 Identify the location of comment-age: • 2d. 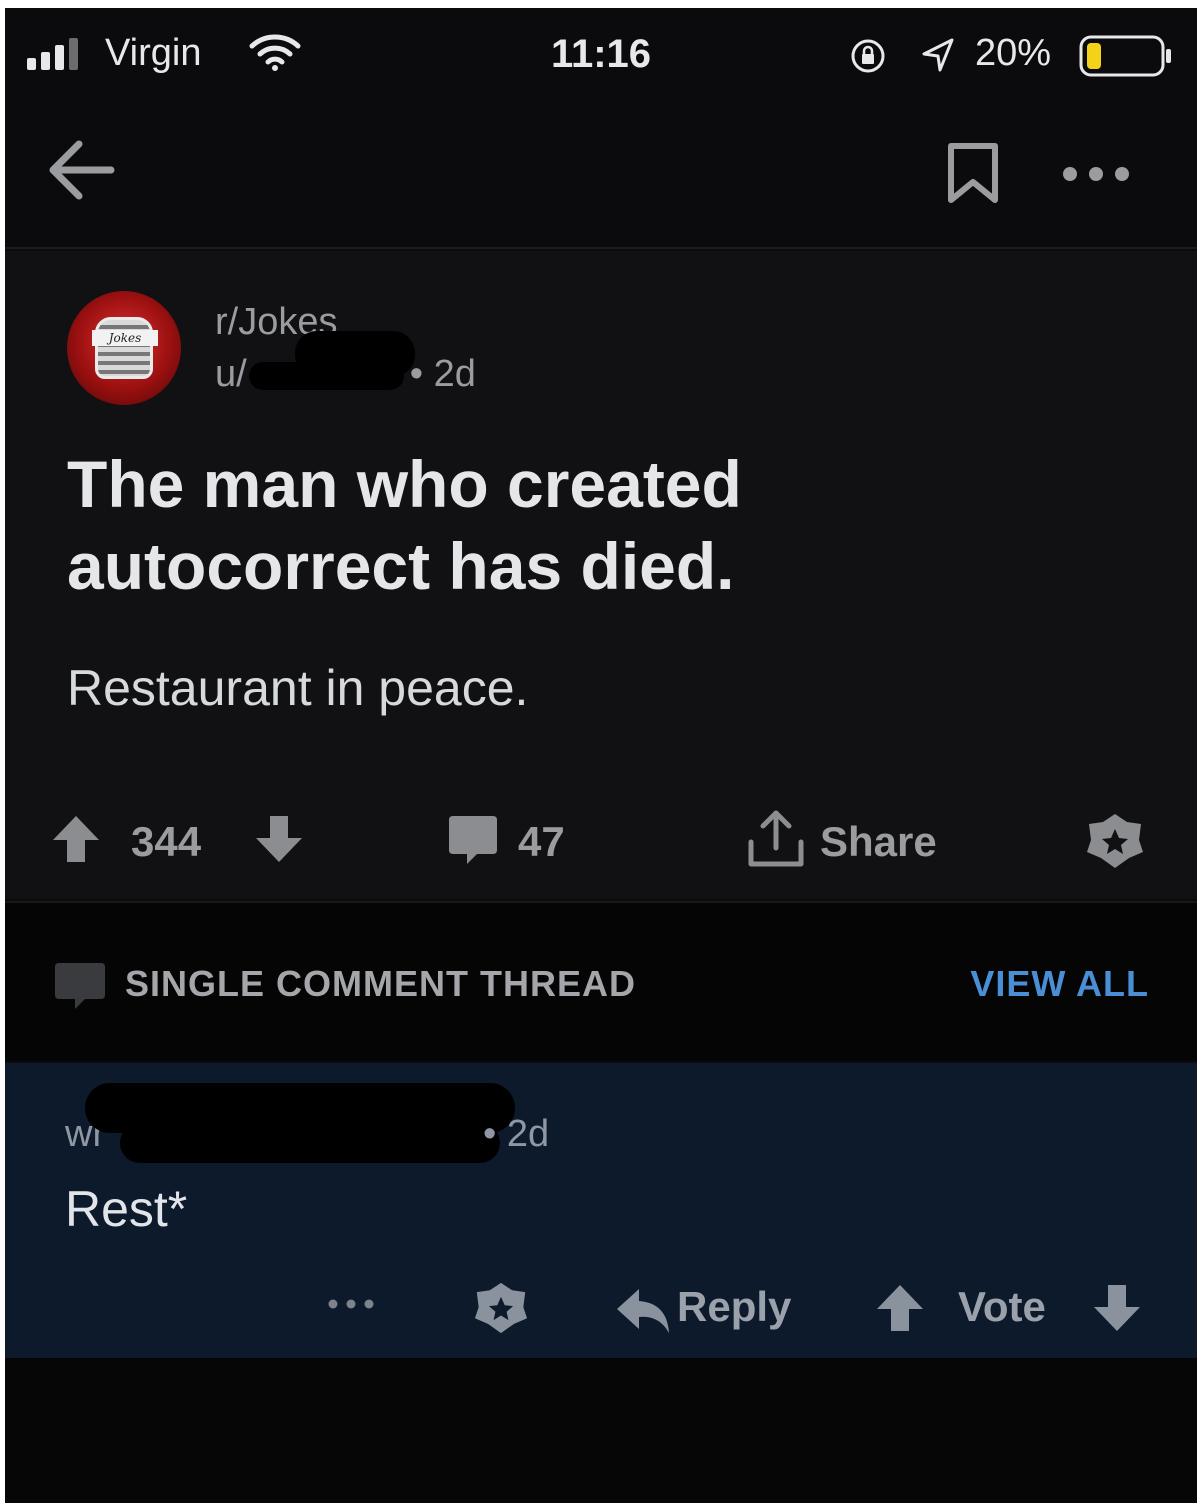
(516, 1134).